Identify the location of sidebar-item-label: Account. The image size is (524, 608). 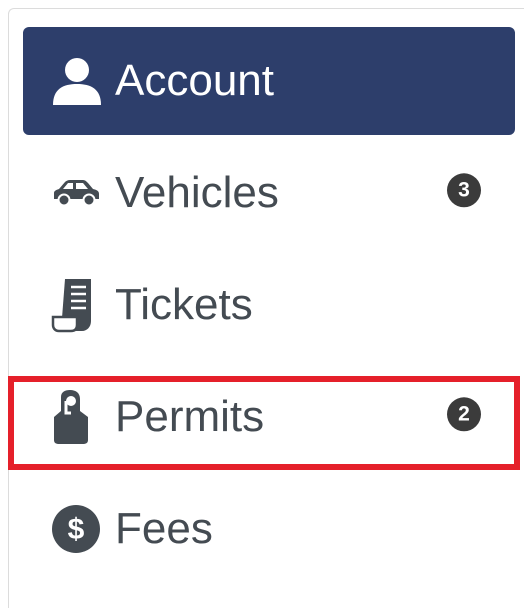
(194, 80).